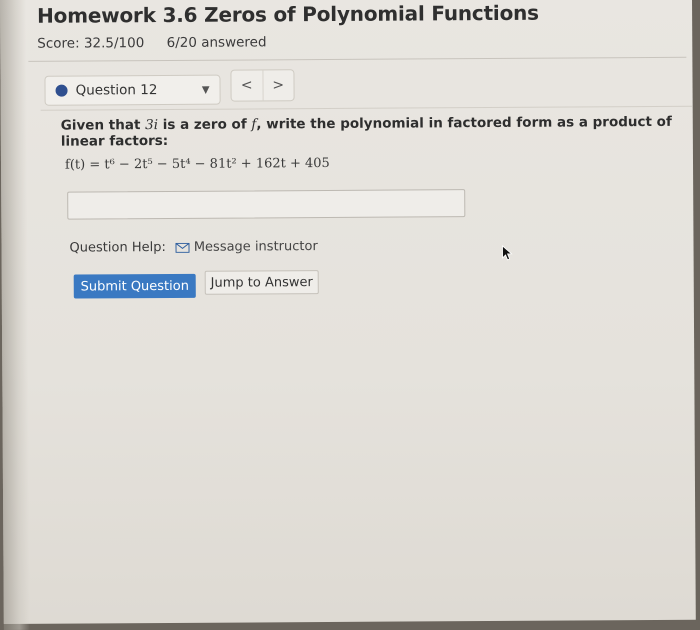 This screenshot has width=700, height=630. What do you see at coordinates (182, 247) in the screenshot?
I see `envelope-icon` at bounding box center [182, 247].